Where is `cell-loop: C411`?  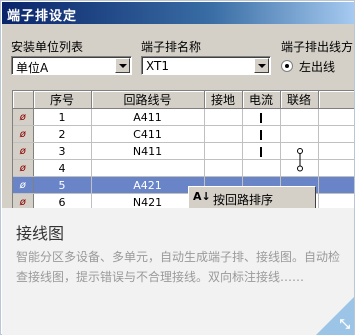
cell-loop: C411 is located at coordinates (148, 134).